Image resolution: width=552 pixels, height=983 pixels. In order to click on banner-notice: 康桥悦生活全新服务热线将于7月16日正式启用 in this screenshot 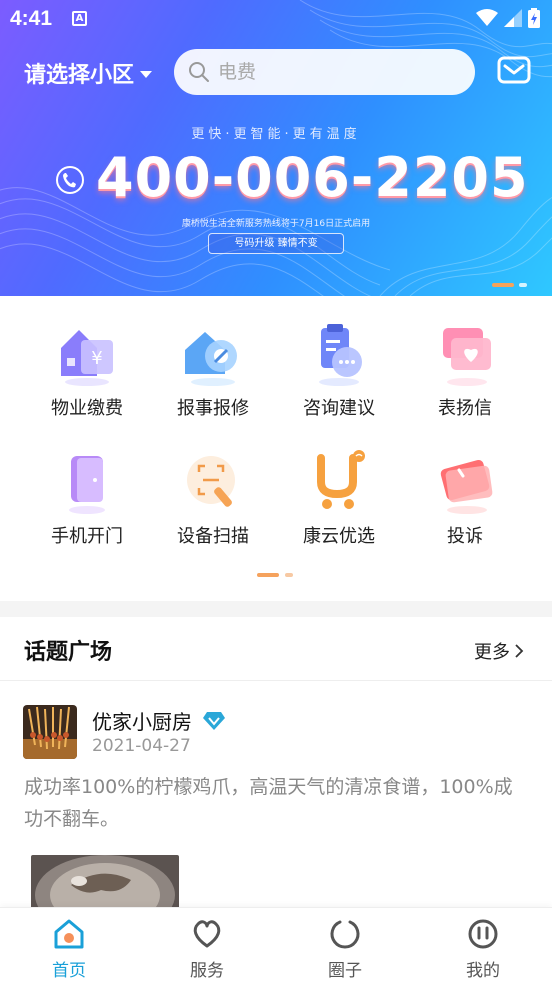, I will do `click(276, 224)`.